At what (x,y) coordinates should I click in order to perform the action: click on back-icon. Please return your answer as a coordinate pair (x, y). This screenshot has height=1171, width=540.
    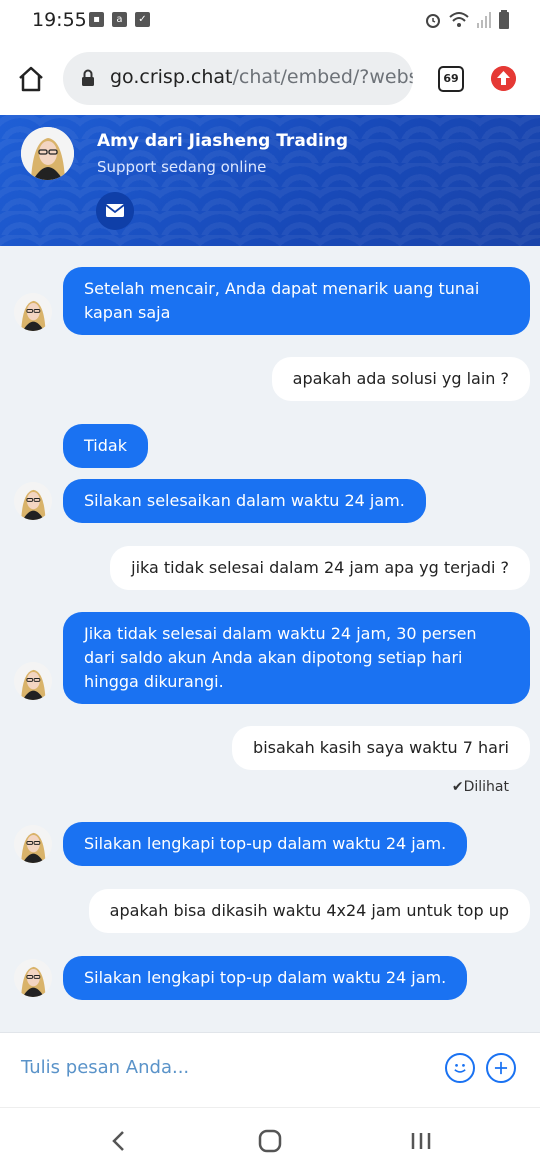
    Looking at the image, I should click on (119, 1141).